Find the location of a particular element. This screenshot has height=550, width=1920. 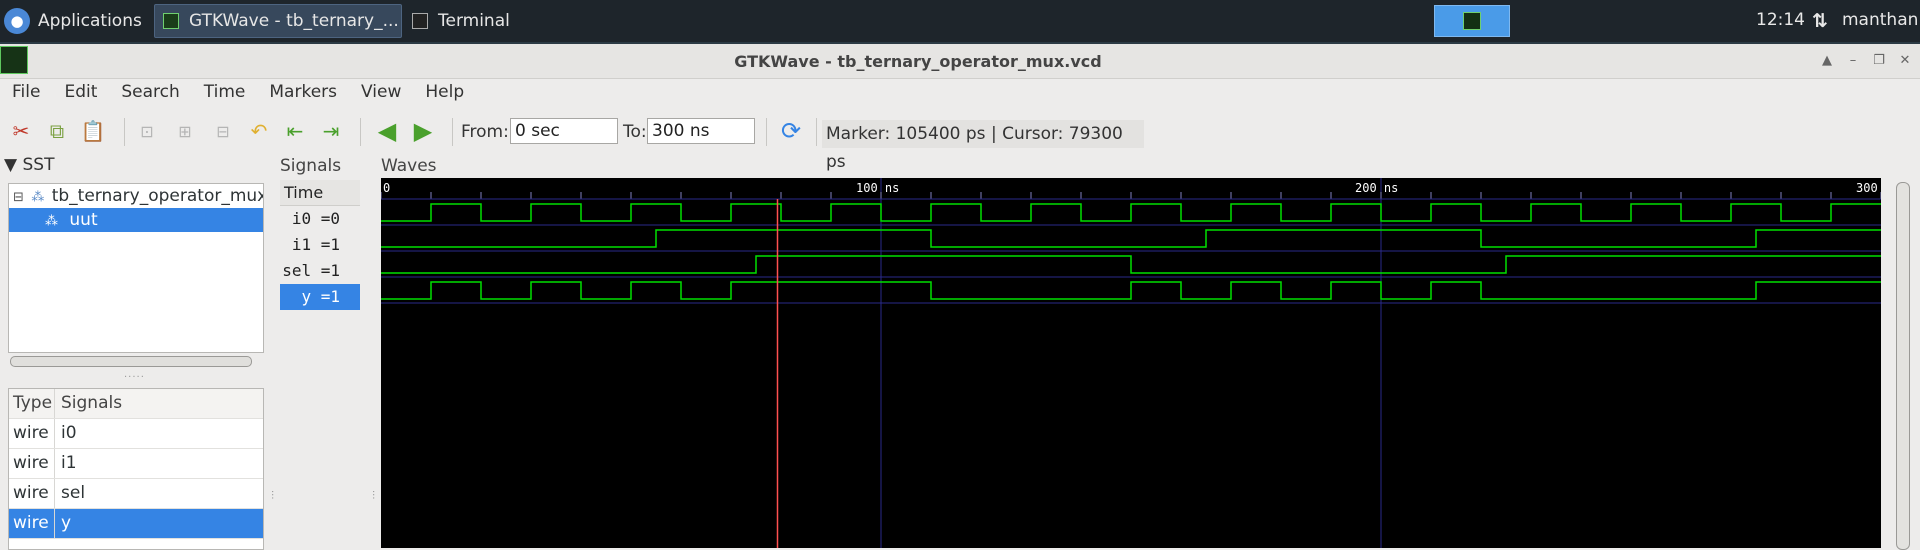

table-row: wire sel is located at coordinates (136, 494).